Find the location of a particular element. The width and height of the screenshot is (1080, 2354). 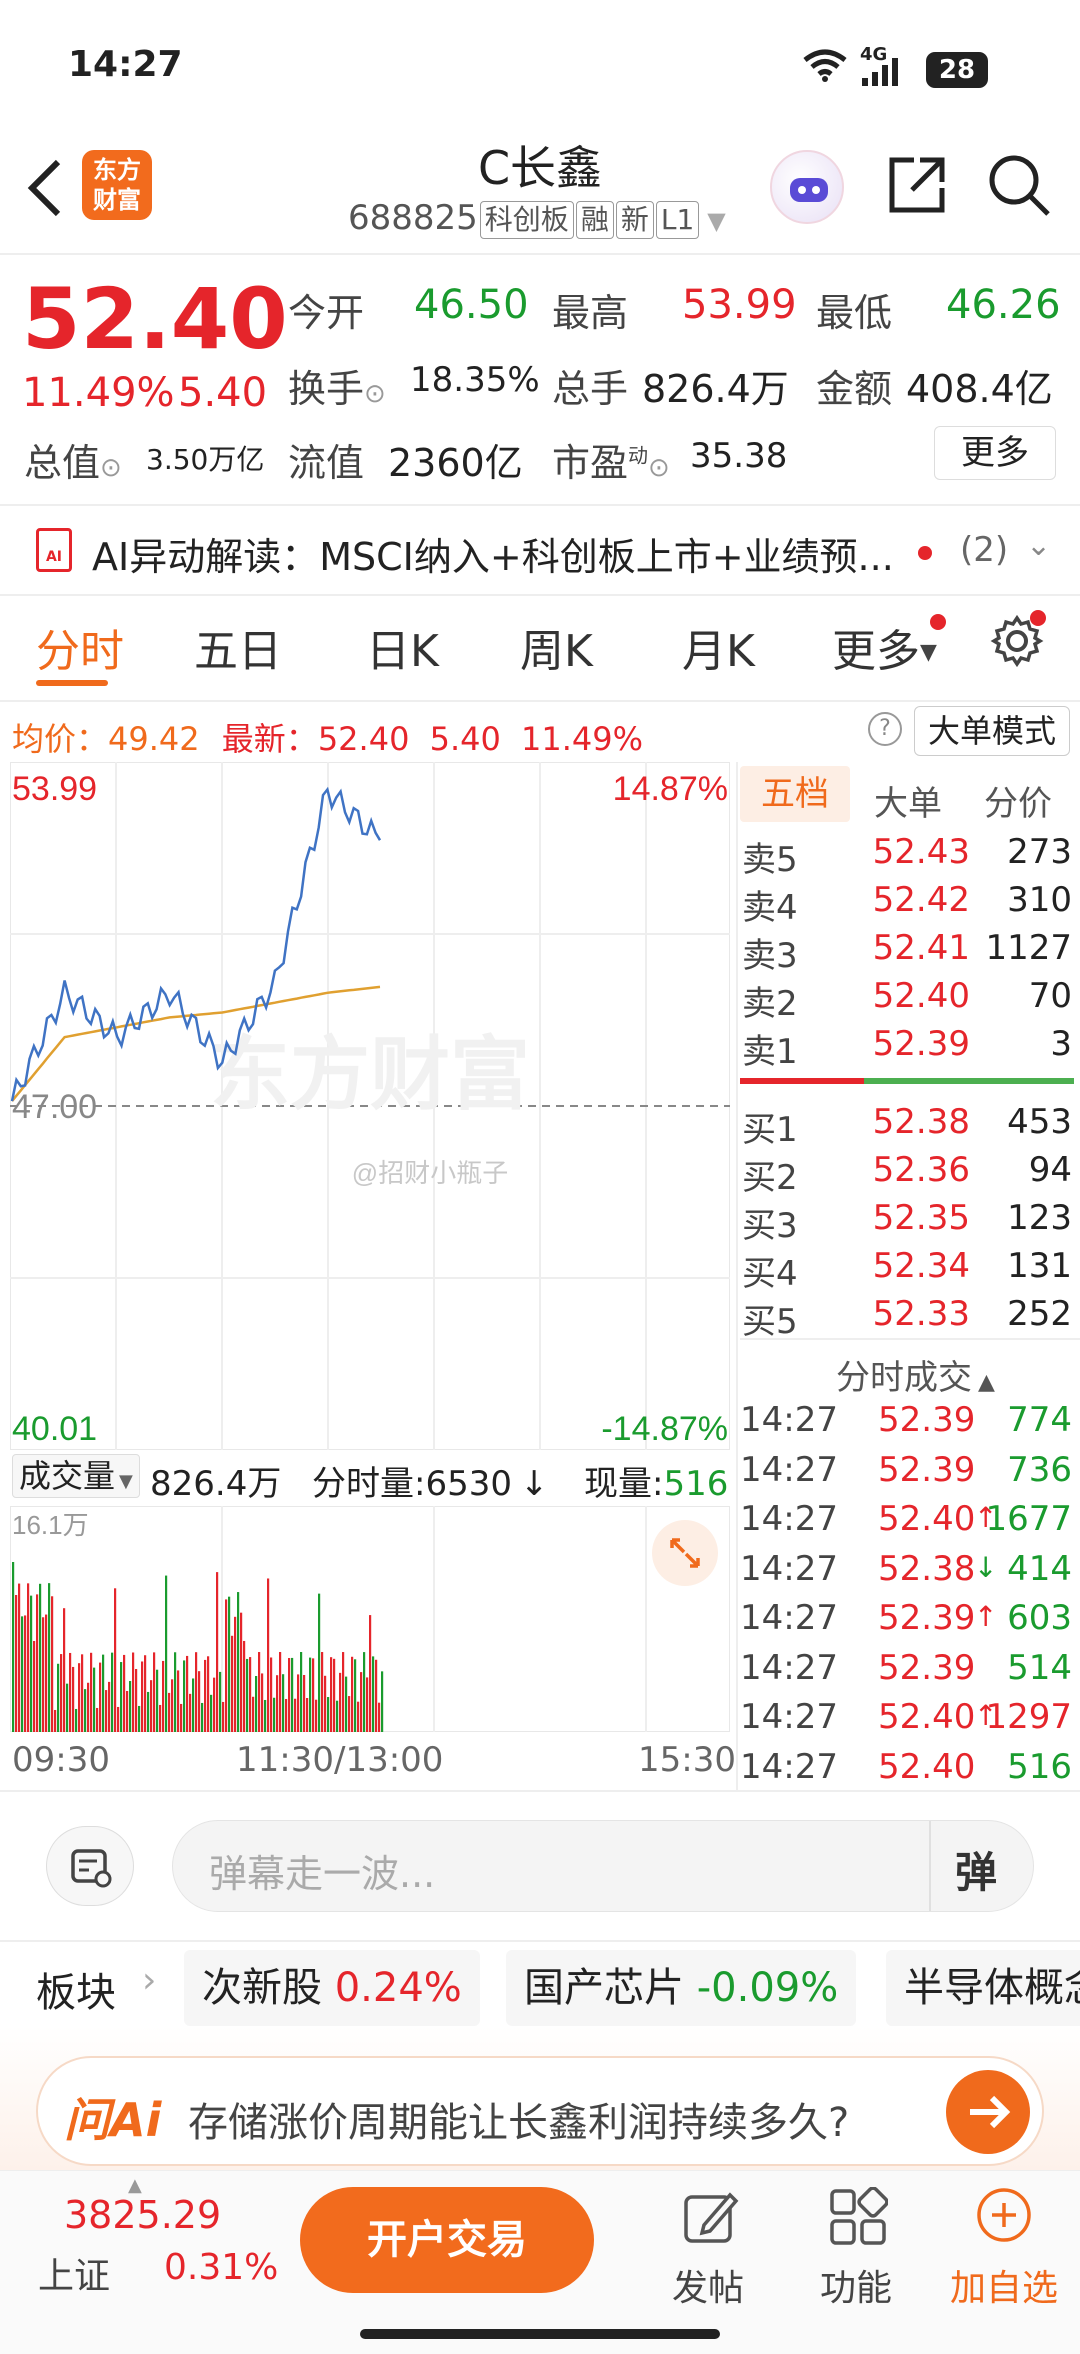

chart-watermark: 东方财富 is located at coordinates (370, 1074).